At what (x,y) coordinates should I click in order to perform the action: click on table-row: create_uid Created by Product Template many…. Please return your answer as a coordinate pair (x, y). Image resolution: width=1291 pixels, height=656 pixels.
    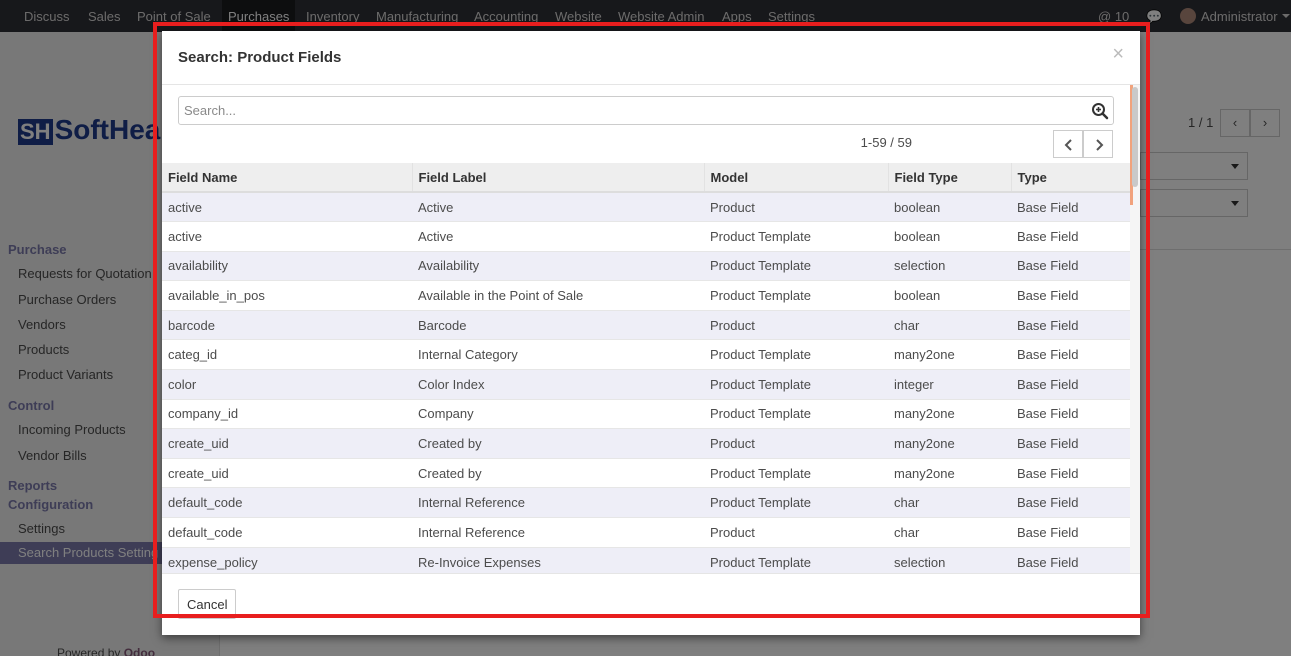
    Looking at the image, I should click on (646, 472).